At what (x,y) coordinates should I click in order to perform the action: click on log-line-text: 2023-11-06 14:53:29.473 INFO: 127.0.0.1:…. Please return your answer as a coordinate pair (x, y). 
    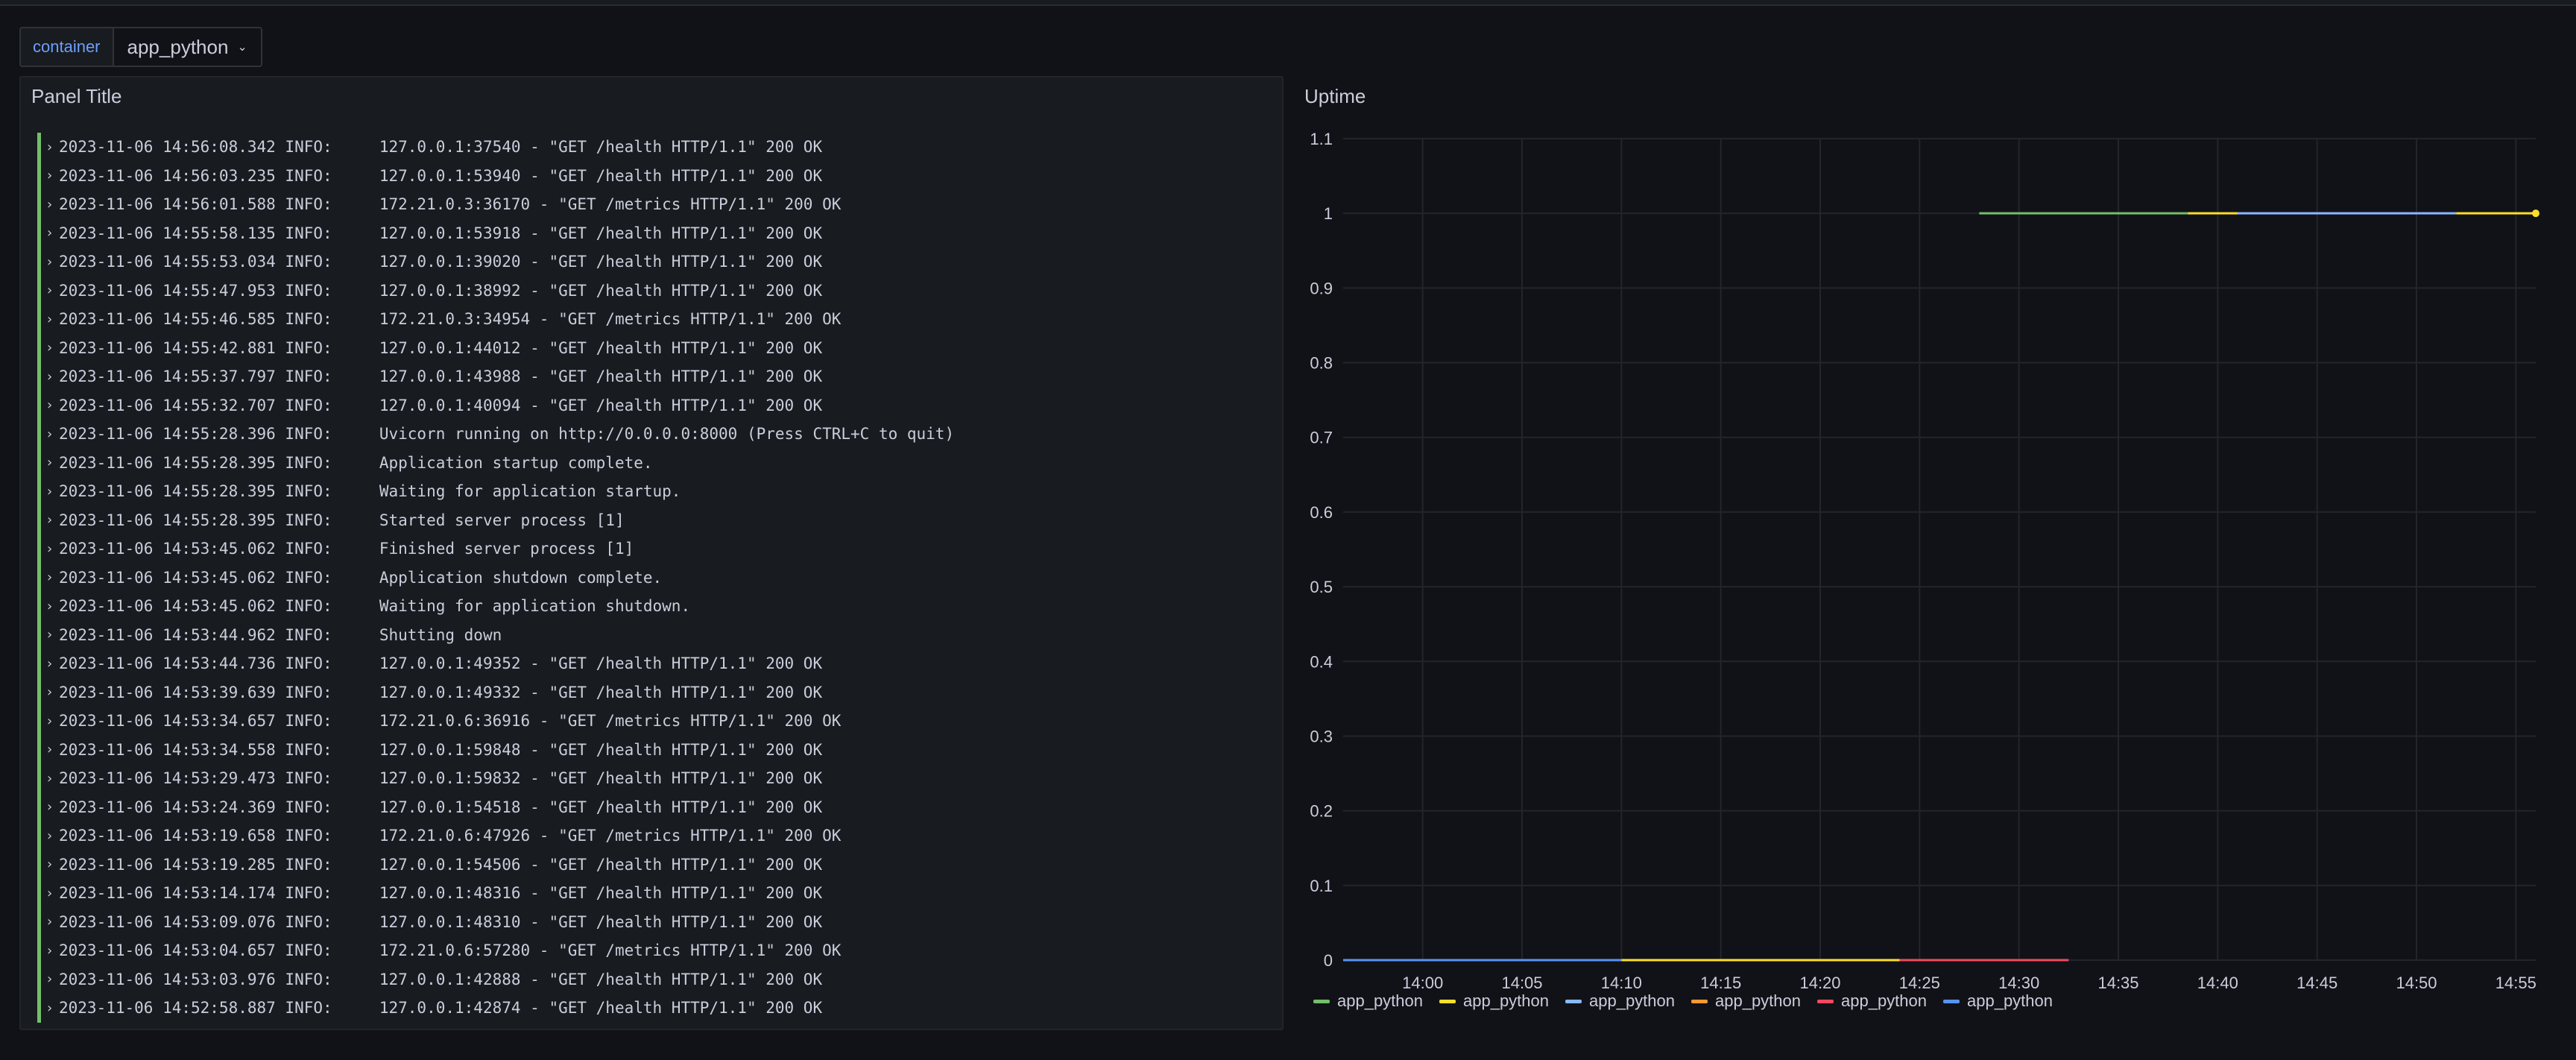
    Looking at the image, I should click on (441, 778).